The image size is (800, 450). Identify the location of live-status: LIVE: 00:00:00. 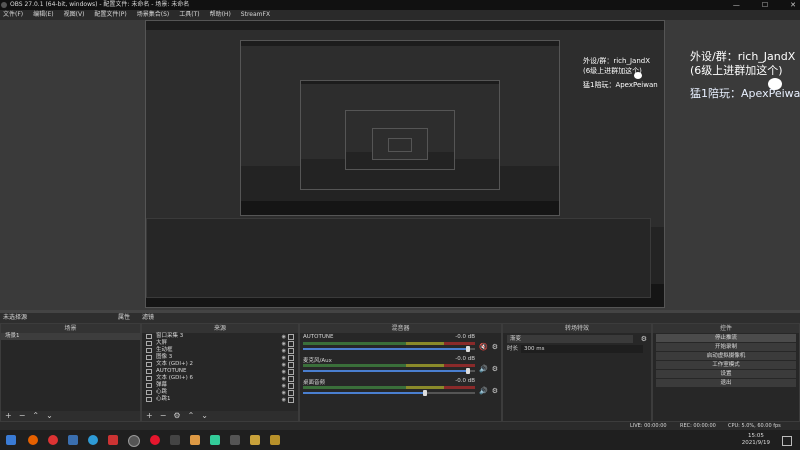
(648, 426).